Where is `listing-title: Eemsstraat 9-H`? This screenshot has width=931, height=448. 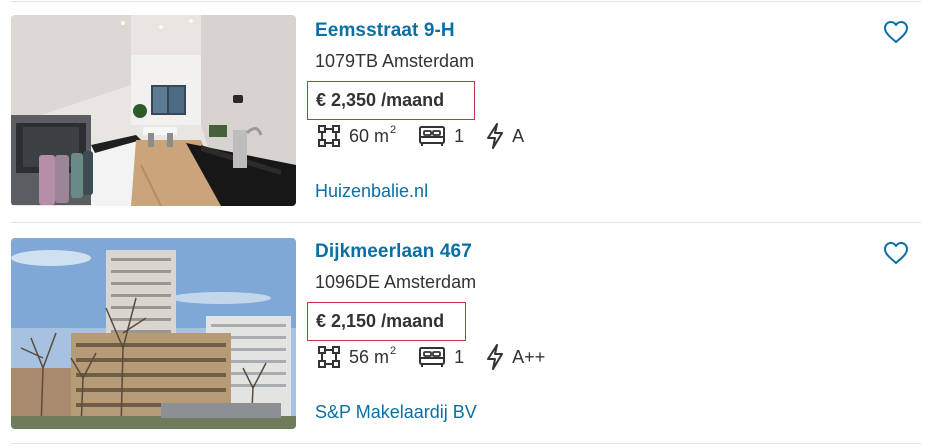 listing-title: Eemsstraat 9-H is located at coordinates (385, 31).